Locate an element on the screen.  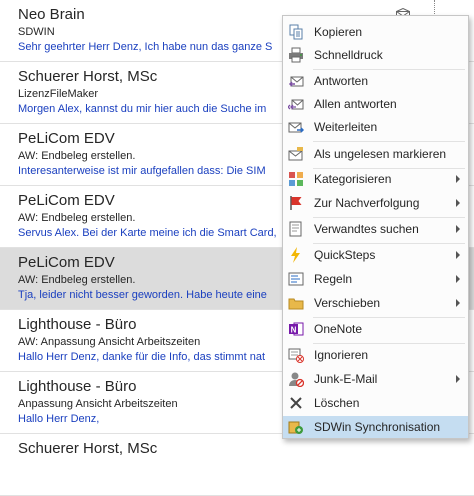
menu-item-label: Regeln is located at coordinates (333, 279).